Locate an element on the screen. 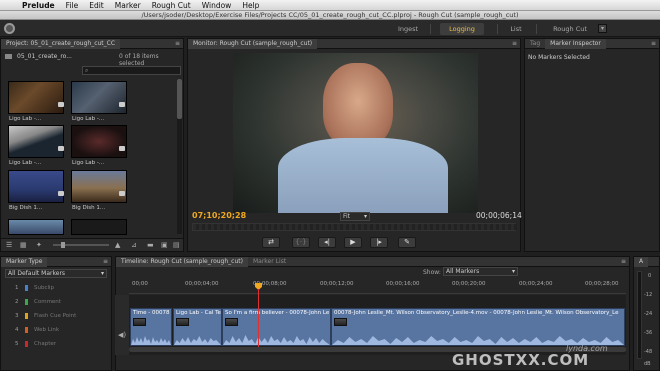 The height and width of the screenshot is (371, 660). marker-type-subclip: 1 Subclip is located at coordinates (34, 288).